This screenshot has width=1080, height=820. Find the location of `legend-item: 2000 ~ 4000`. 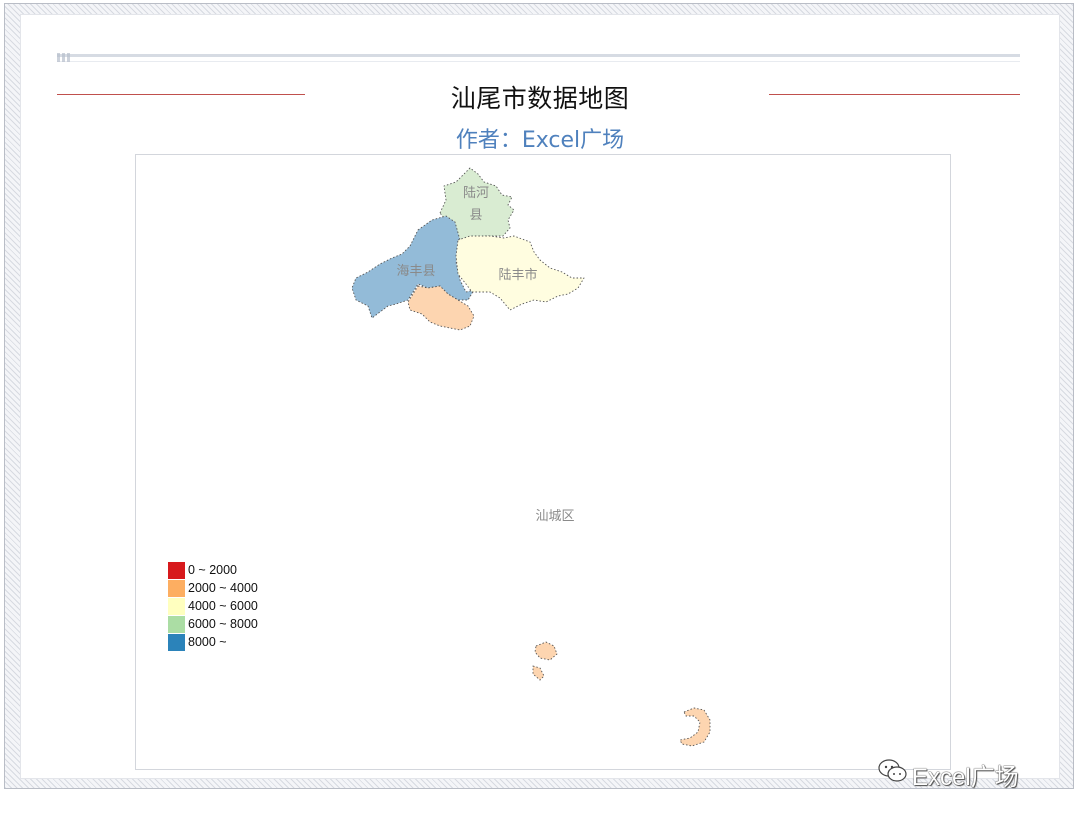

legend-item: 2000 ~ 4000 is located at coordinates (213, 588).